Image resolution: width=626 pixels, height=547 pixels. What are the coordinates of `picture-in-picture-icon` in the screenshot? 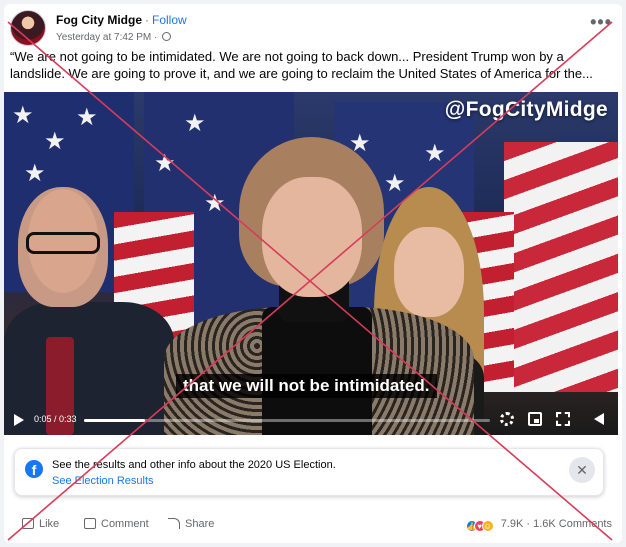 It's located at (535, 419).